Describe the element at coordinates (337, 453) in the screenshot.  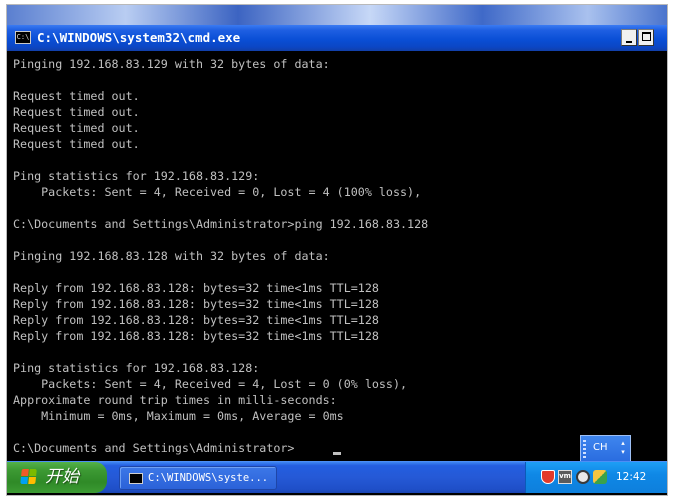
I see `text-cursor` at that location.